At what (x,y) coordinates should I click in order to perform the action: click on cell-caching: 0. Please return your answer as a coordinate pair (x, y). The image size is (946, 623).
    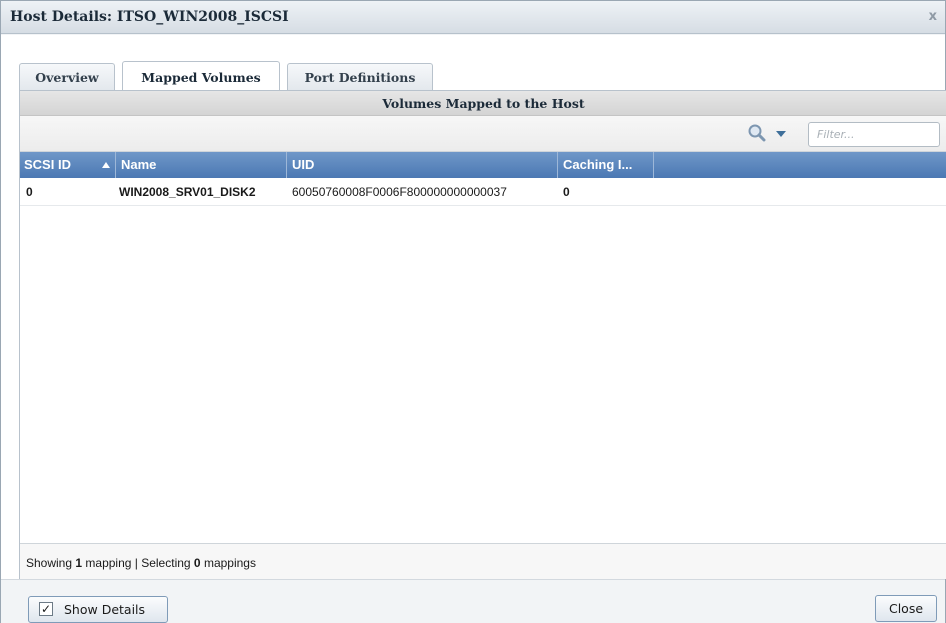
    Looking at the image, I should click on (566, 192).